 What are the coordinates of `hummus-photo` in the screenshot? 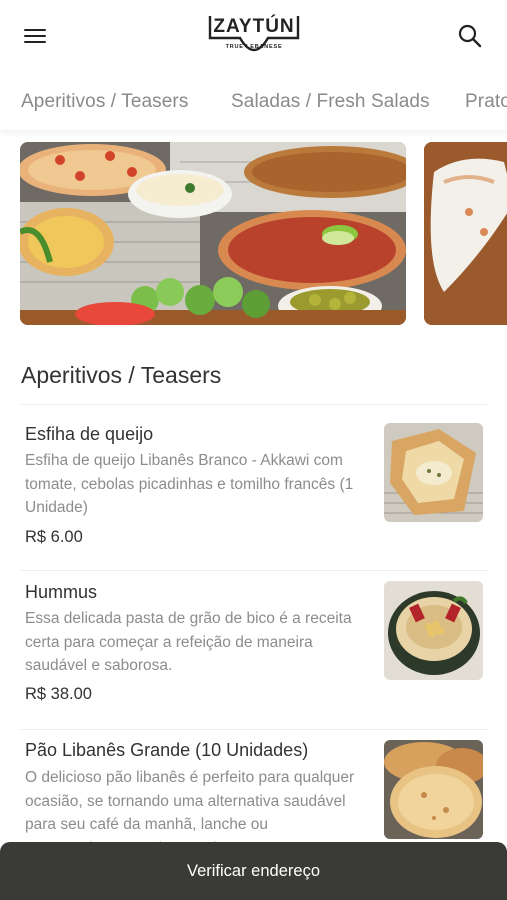 It's located at (433, 630).